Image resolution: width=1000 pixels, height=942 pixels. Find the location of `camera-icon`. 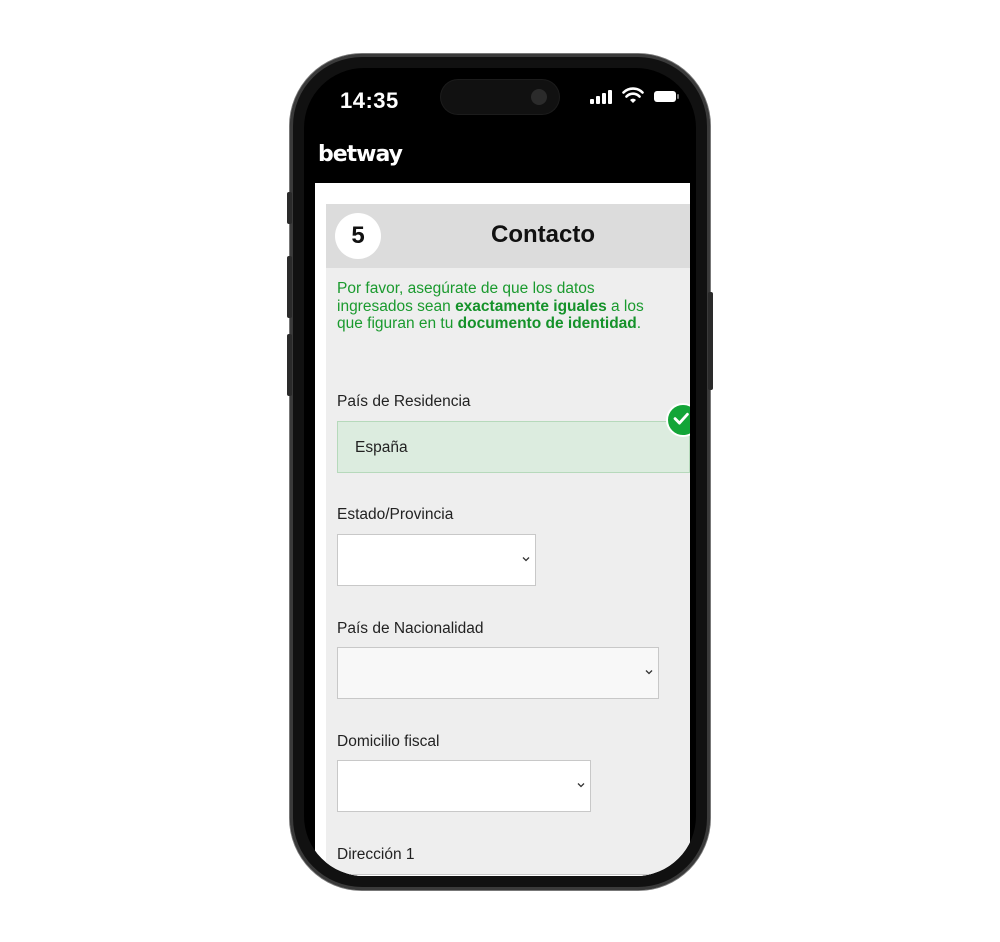

camera-icon is located at coordinates (539, 97).